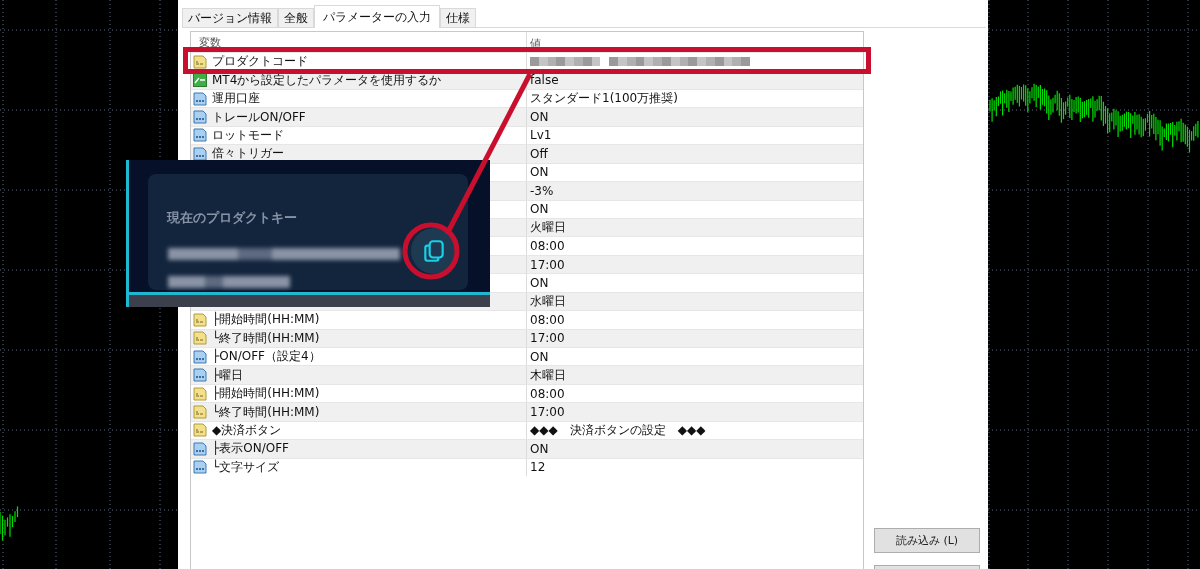 Image resolution: width=1200 pixels, height=569 pixels. What do you see at coordinates (248, 154) in the screenshot?
I see `parameter-name: 倍々トリガー` at bounding box center [248, 154].